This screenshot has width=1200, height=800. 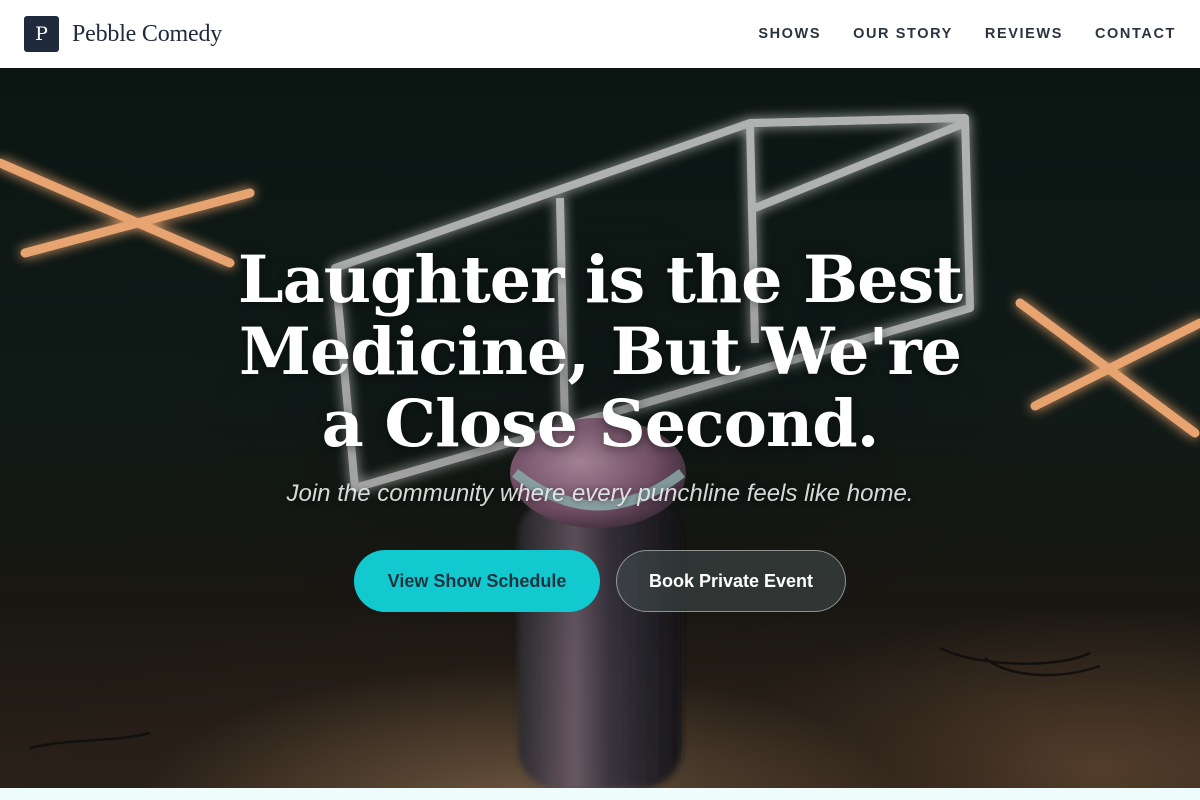 What do you see at coordinates (1135, 34) in the screenshot?
I see `nav-link-contact: CONTACT` at bounding box center [1135, 34].